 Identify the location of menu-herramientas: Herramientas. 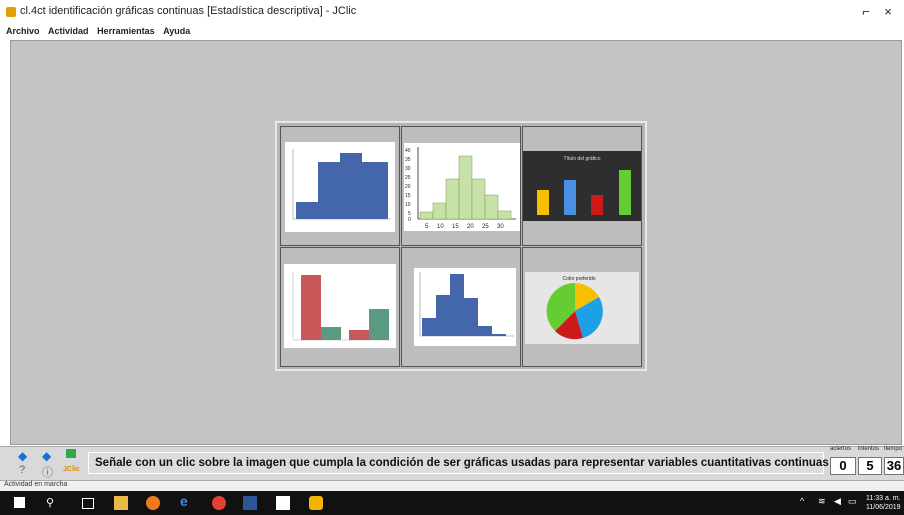
(126, 31).